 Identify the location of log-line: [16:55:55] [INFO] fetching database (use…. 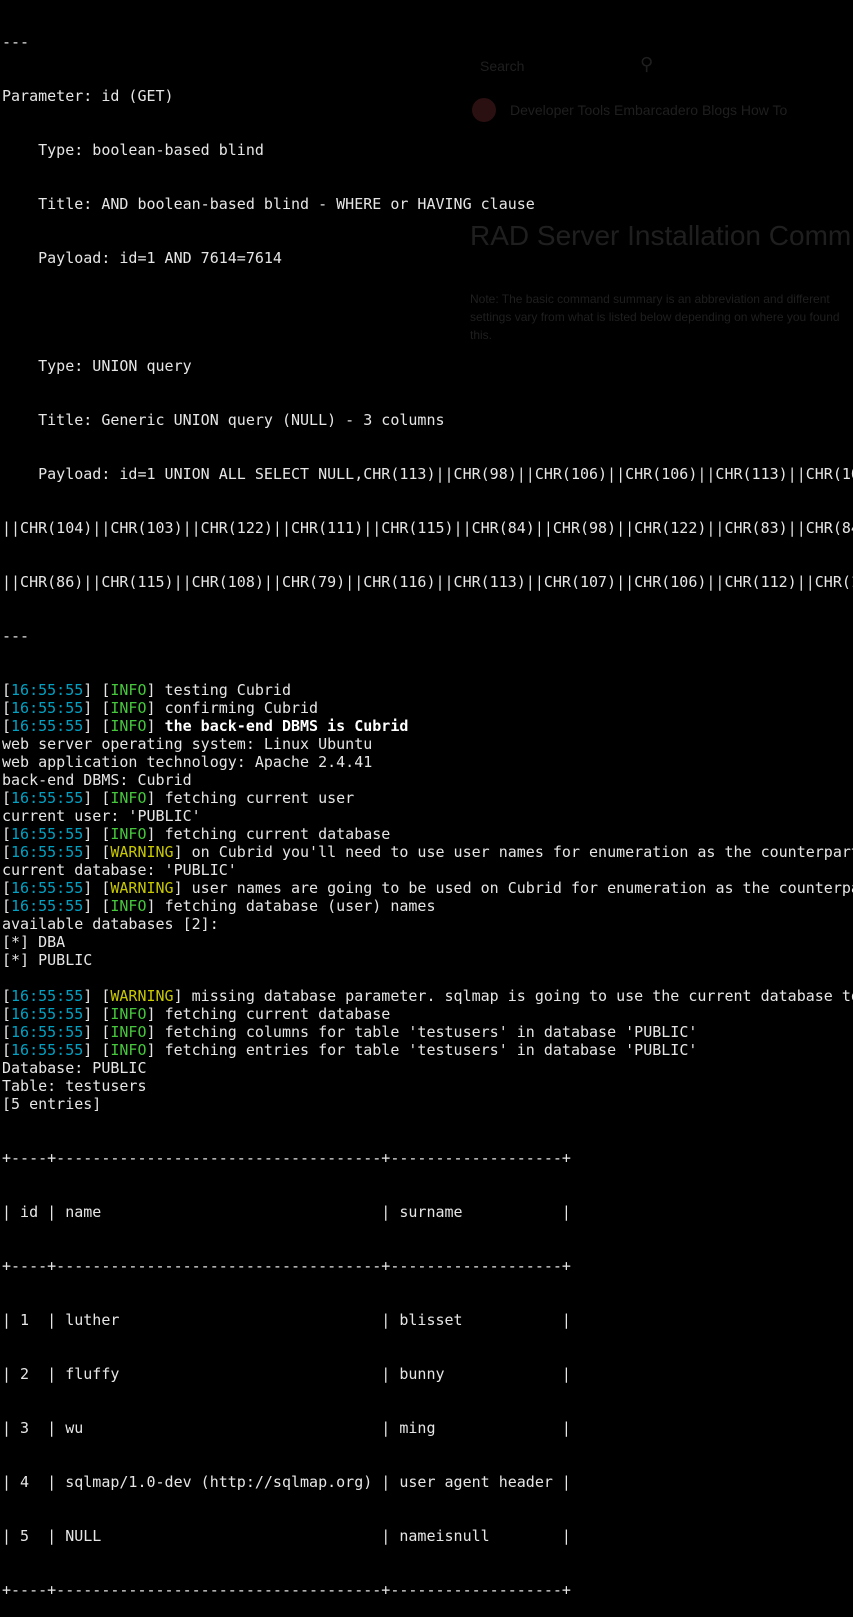
(219, 906).